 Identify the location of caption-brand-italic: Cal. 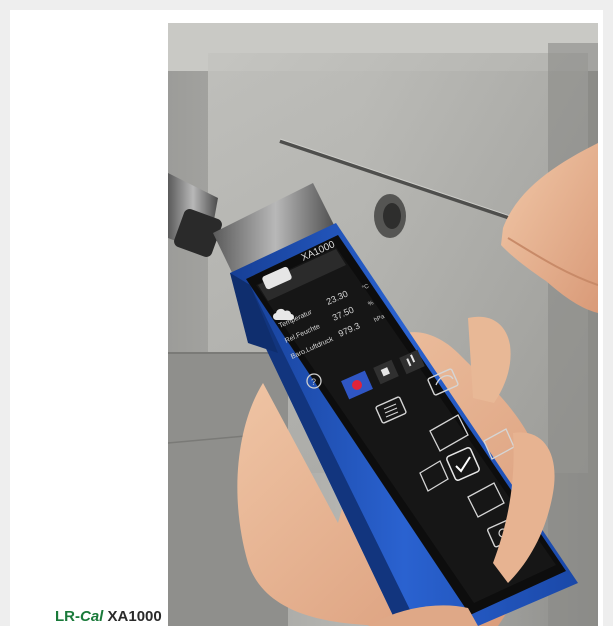
(92, 616).